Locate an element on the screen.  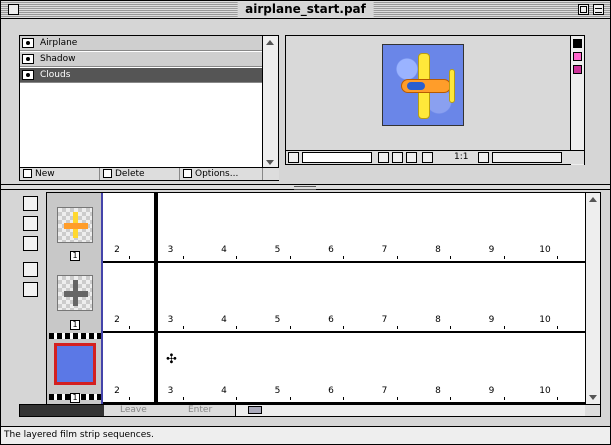
insert-frame-icon is located at coordinates (30, 269).